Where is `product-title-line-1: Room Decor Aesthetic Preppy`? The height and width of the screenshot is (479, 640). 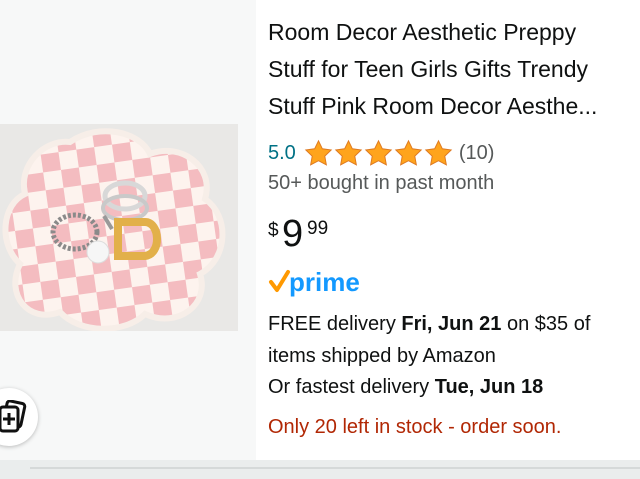
product-title-line-1: Room Decor Aesthetic Preppy is located at coordinates (422, 32).